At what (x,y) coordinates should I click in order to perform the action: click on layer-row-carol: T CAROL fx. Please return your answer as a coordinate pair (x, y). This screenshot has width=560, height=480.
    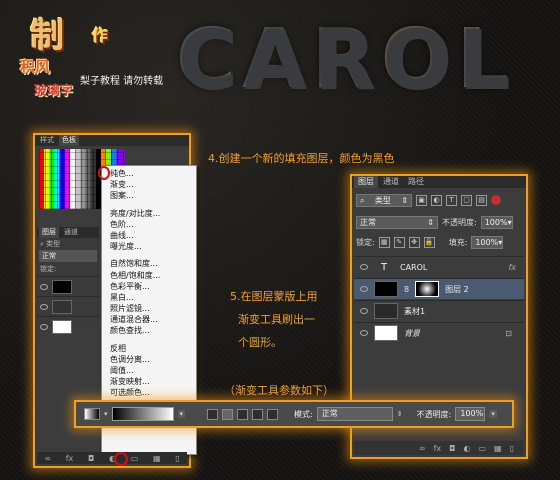
    Looking at the image, I should click on (439, 266).